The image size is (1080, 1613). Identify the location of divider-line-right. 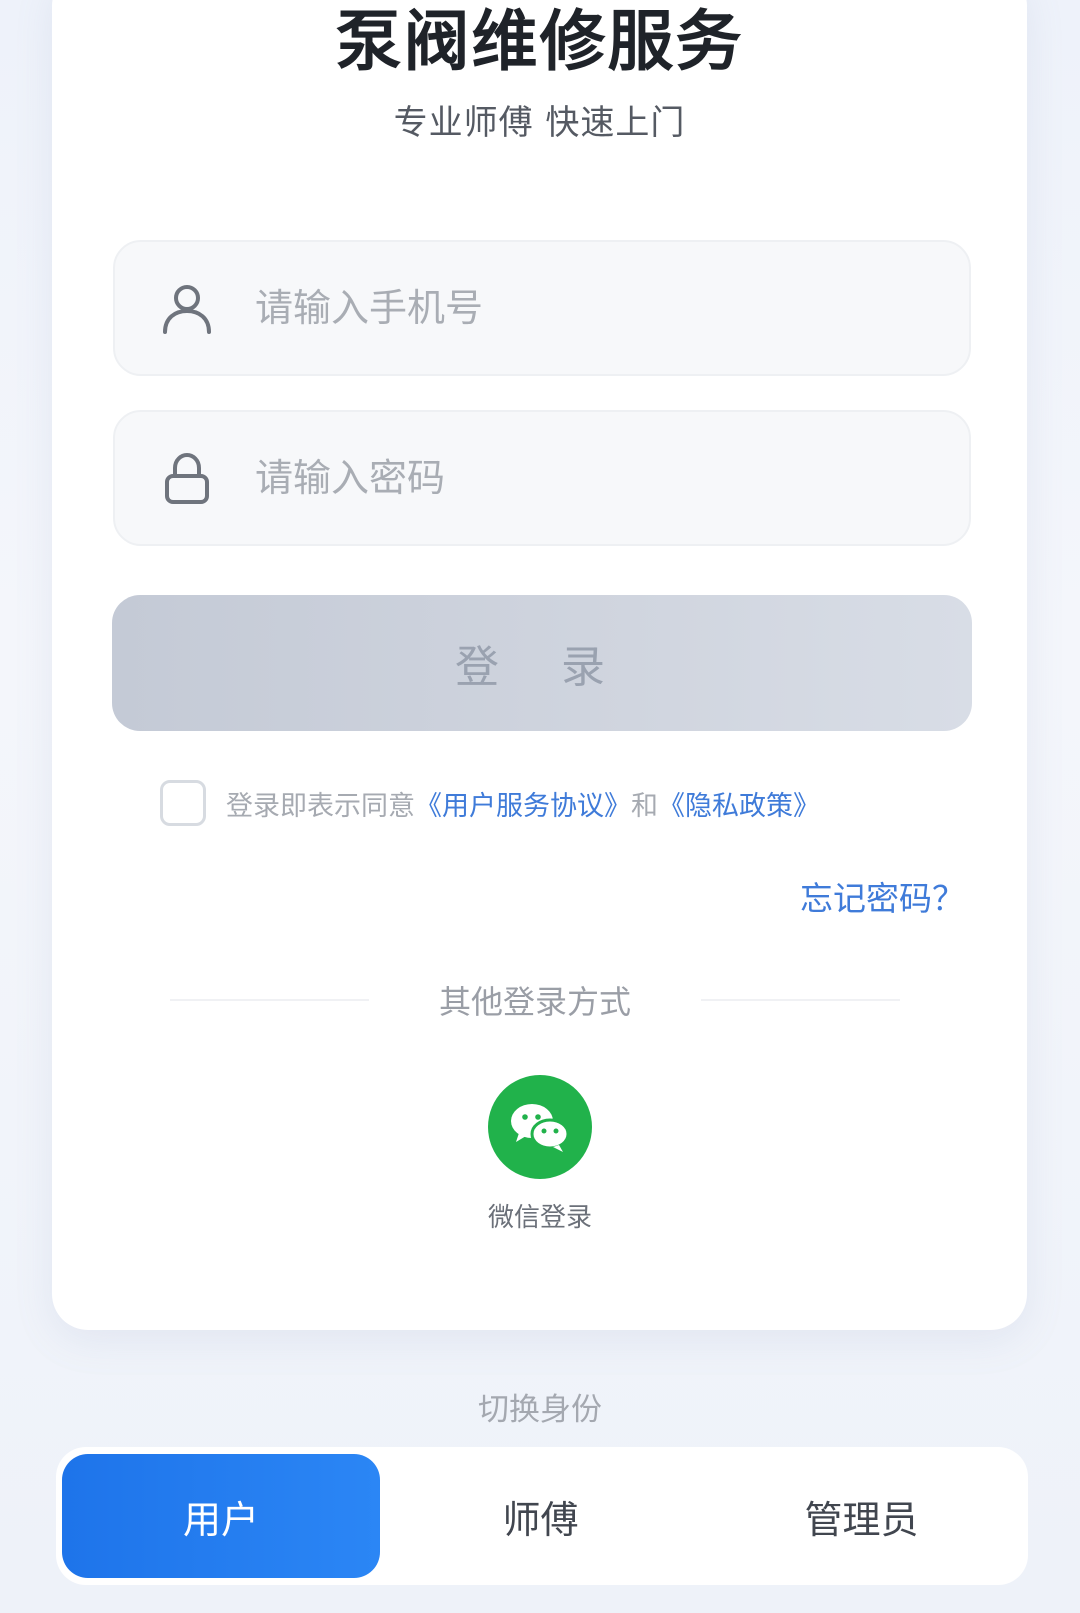
(801, 1000).